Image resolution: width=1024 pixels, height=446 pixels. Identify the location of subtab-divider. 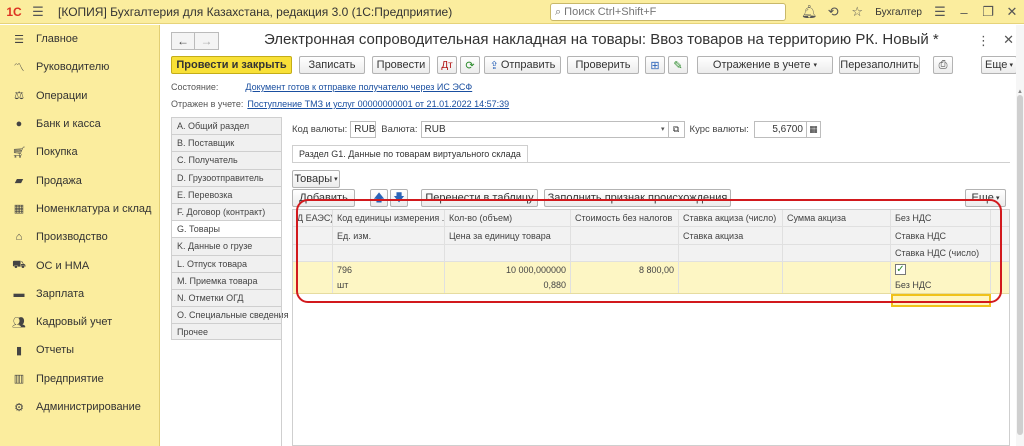
(651, 162).